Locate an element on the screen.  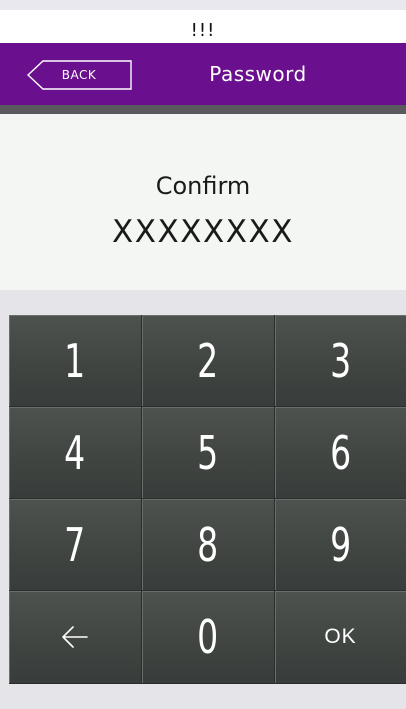
key-8-label: 8 is located at coordinates (208, 544).